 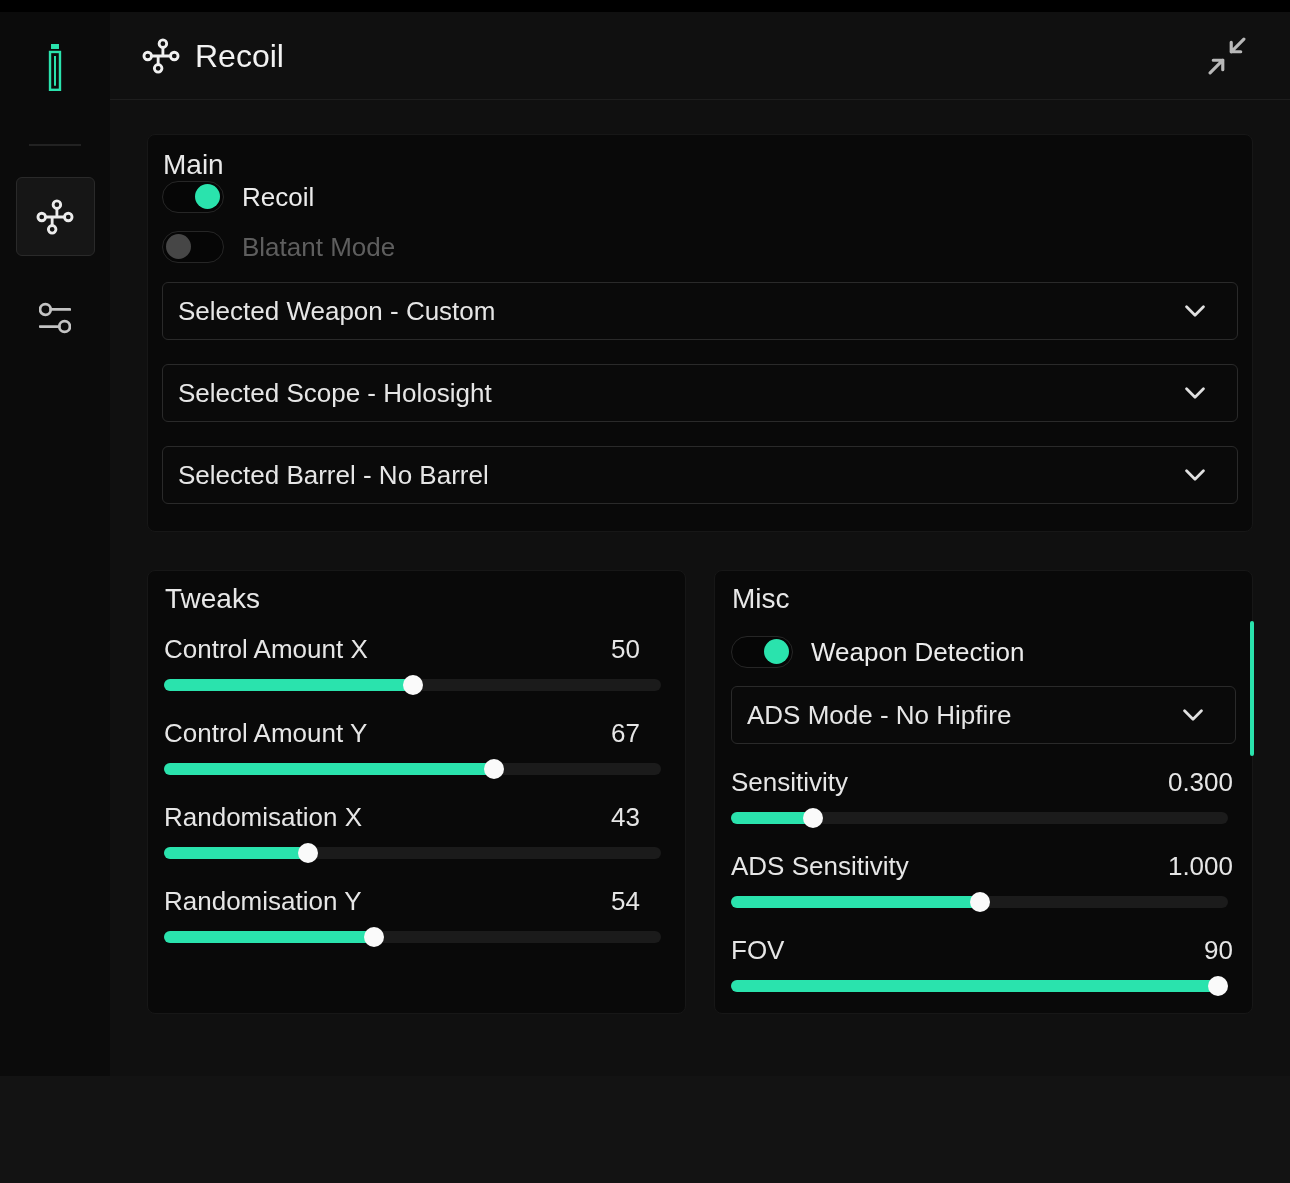 What do you see at coordinates (194, 165) in the screenshot?
I see `panel-title: Main` at bounding box center [194, 165].